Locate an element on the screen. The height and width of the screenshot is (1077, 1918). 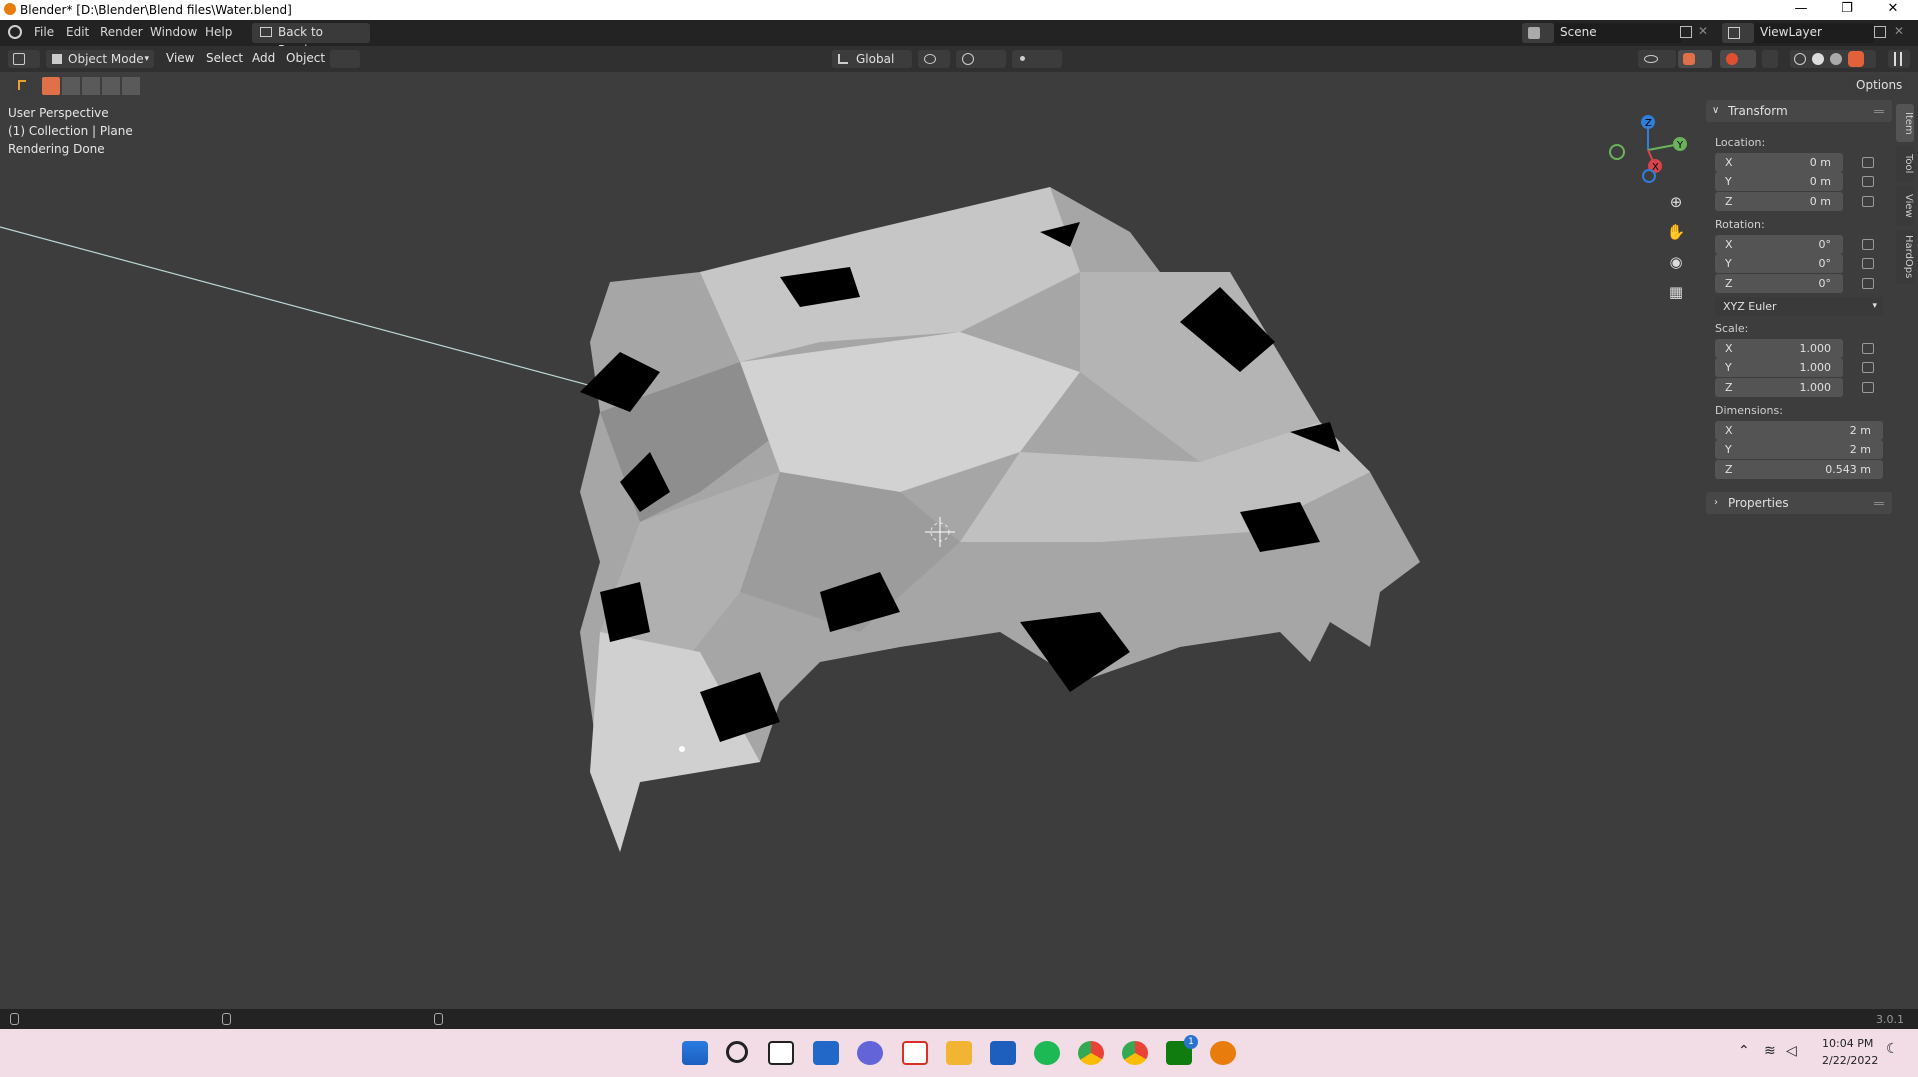
rotation-y-field: Y 0° is located at coordinates (1779, 263).